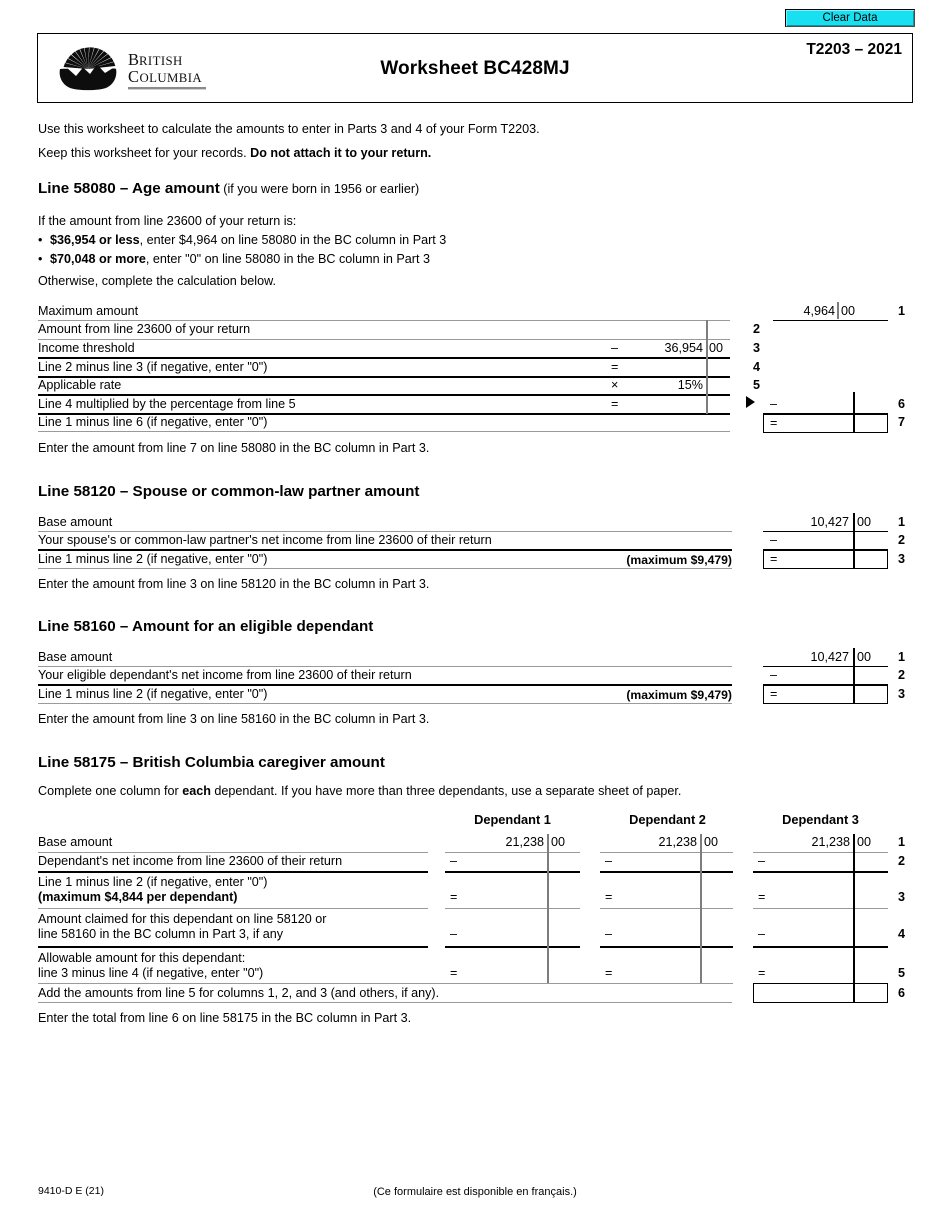 Image resolution: width=950 pixels, height=1230 pixels. I want to click on eligdep-lineno-2: 2, so click(902, 675).